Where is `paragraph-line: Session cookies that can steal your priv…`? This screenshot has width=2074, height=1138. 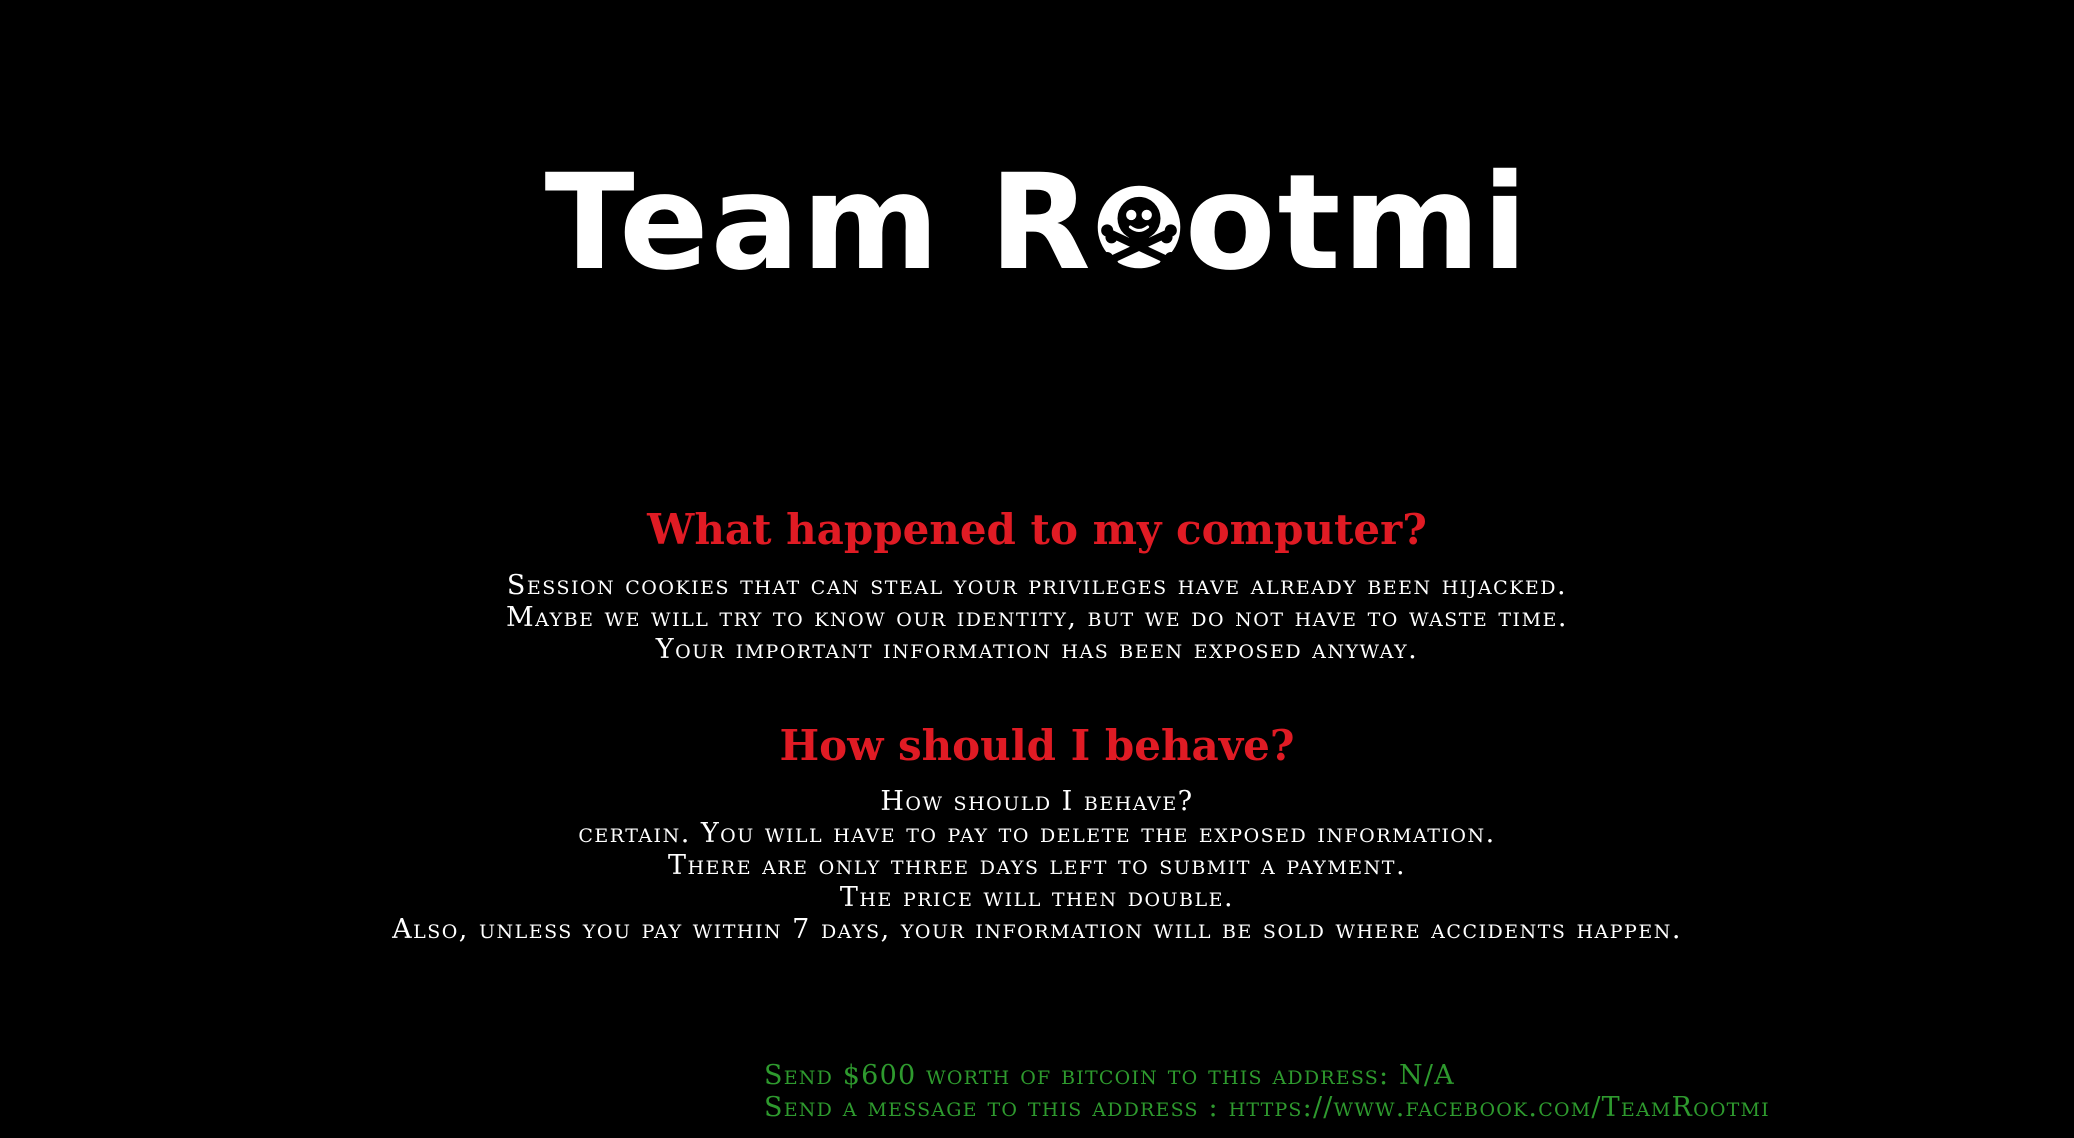
paragraph-line: Session cookies that can steal your priv… is located at coordinates (1037, 585).